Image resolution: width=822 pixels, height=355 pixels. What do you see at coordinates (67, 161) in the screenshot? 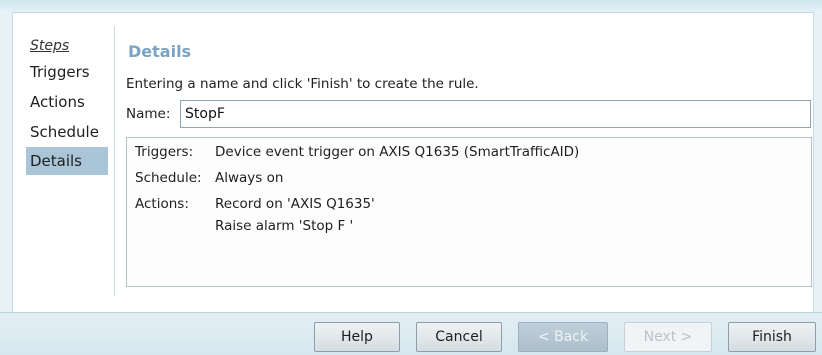
I see `step-details: Details` at bounding box center [67, 161].